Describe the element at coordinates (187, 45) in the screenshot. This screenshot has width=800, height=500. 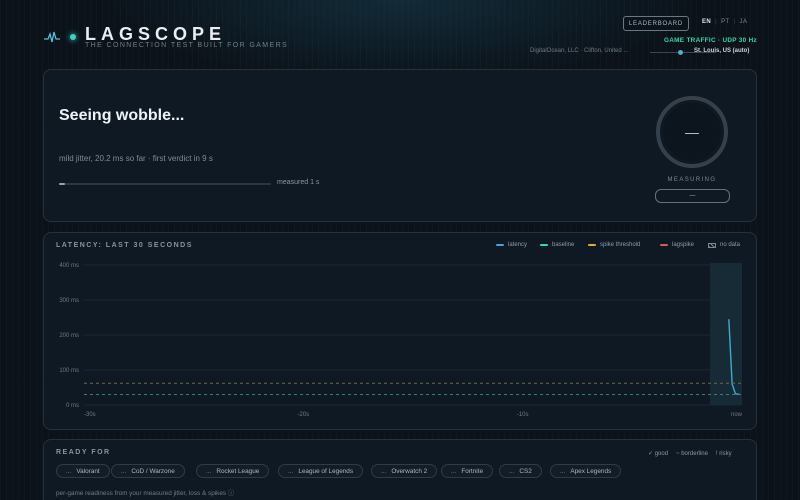
I see `app-subtitle: THE CONNECTION TEST BUILT FOR GAMERS` at that location.